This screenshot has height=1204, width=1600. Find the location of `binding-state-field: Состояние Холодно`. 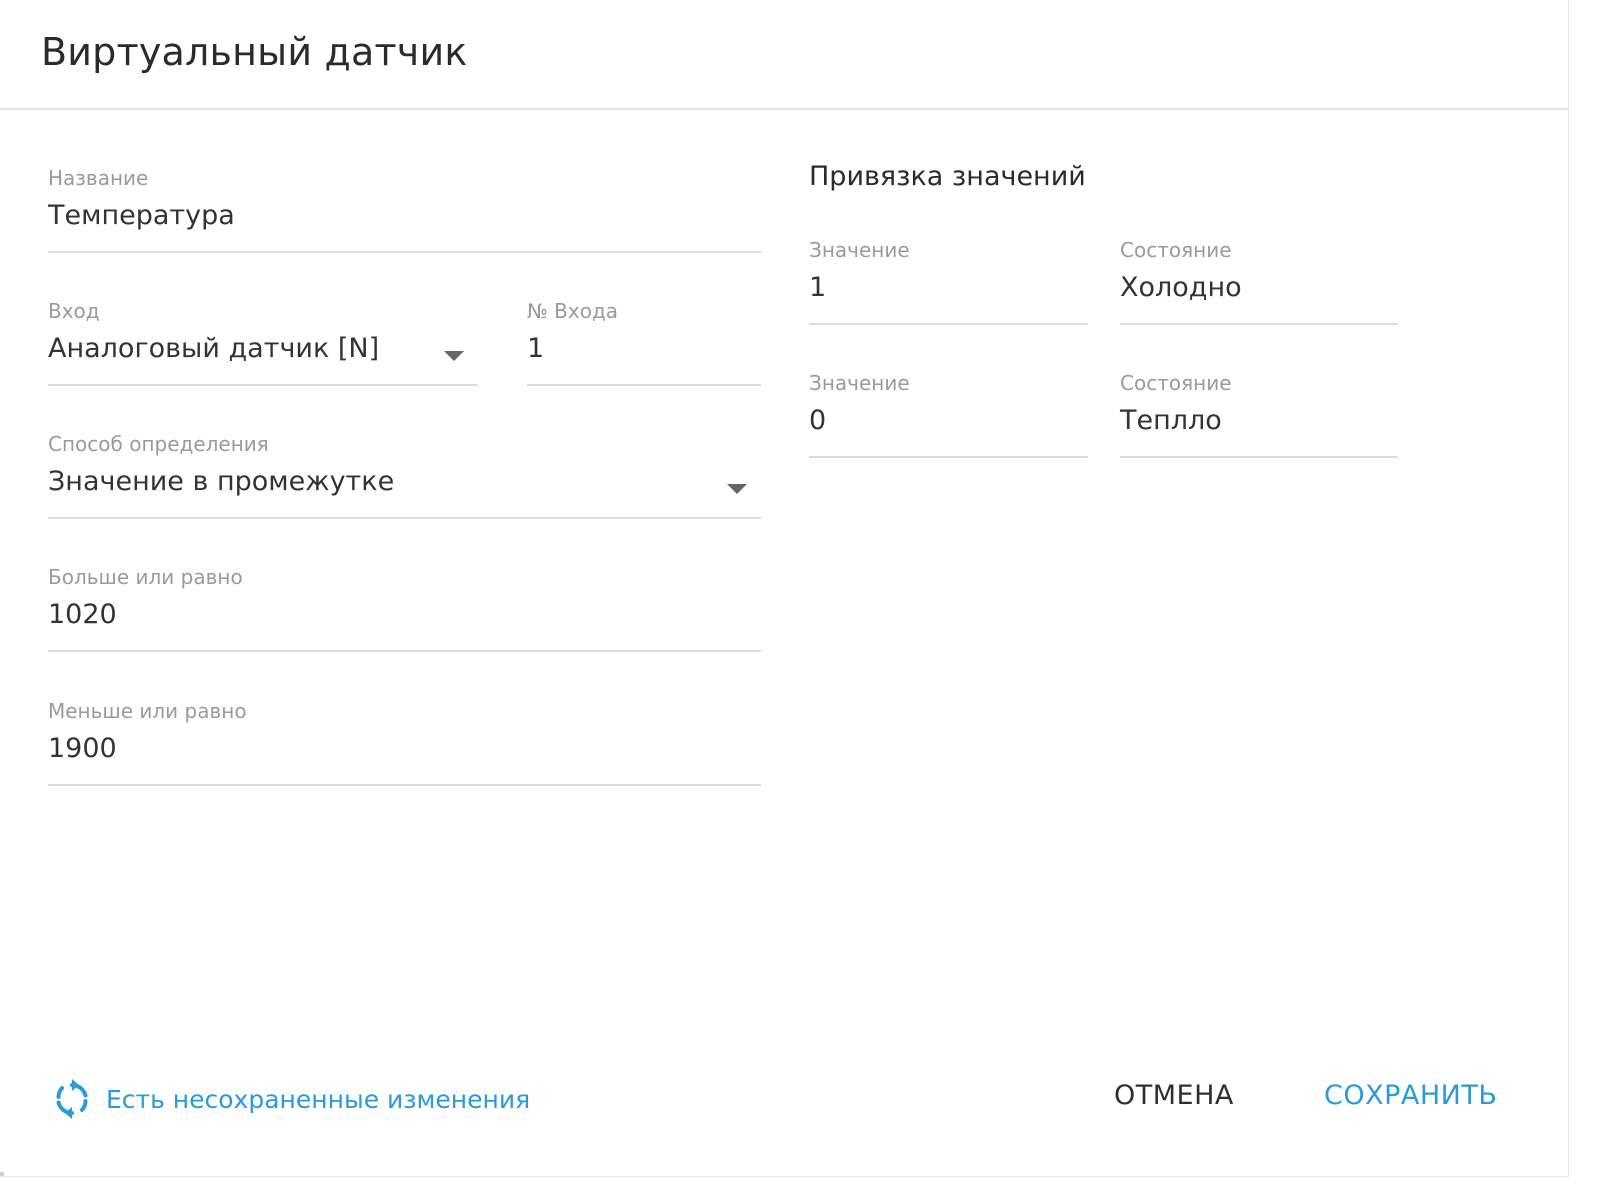

binding-state-field: Состояние Холодно is located at coordinates (1259, 281).